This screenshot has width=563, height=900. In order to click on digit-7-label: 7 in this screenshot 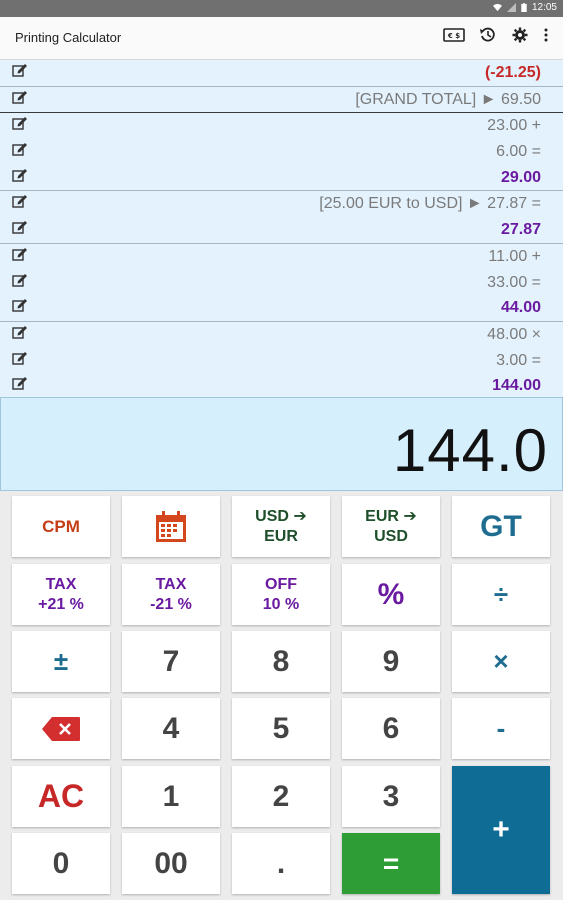, I will do `click(171, 661)`.